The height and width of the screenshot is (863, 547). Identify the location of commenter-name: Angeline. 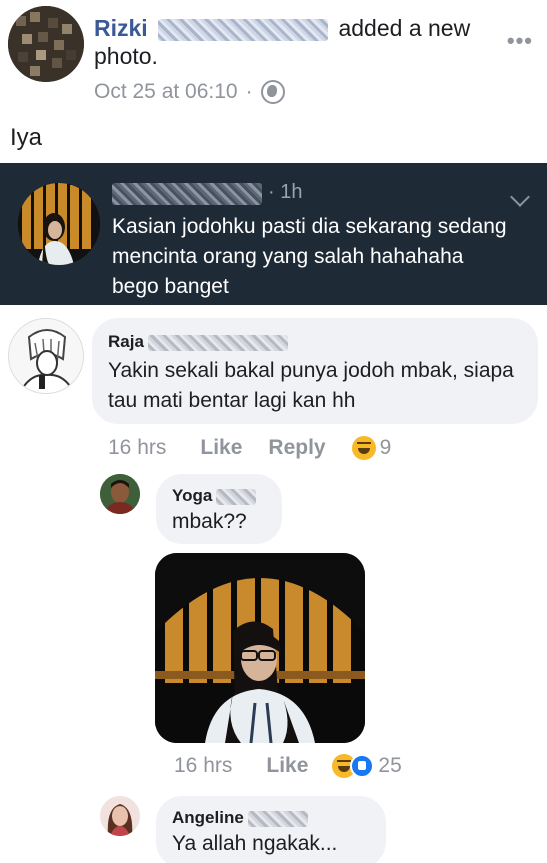
(208, 817).